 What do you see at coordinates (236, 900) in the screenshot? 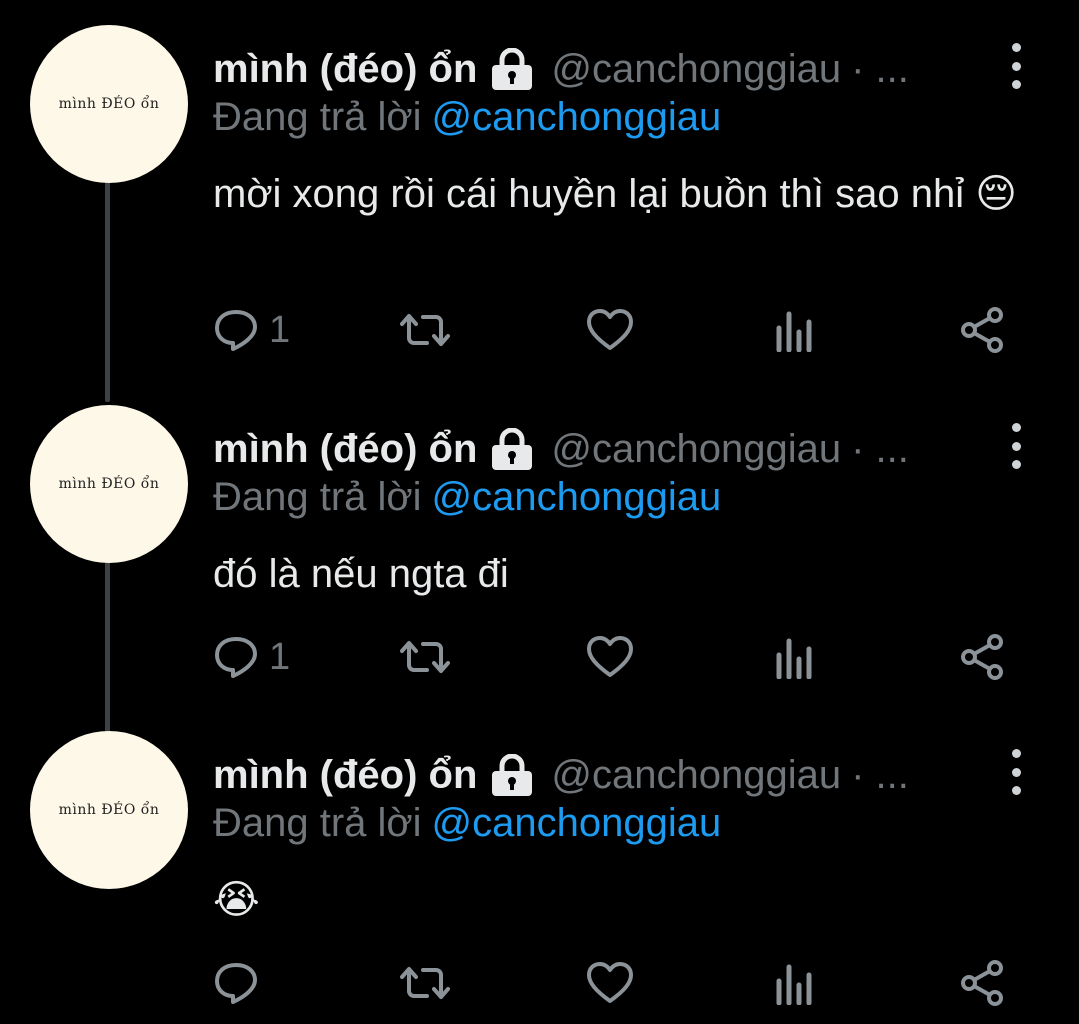
I see `tweet-text: 😭` at bounding box center [236, 900].